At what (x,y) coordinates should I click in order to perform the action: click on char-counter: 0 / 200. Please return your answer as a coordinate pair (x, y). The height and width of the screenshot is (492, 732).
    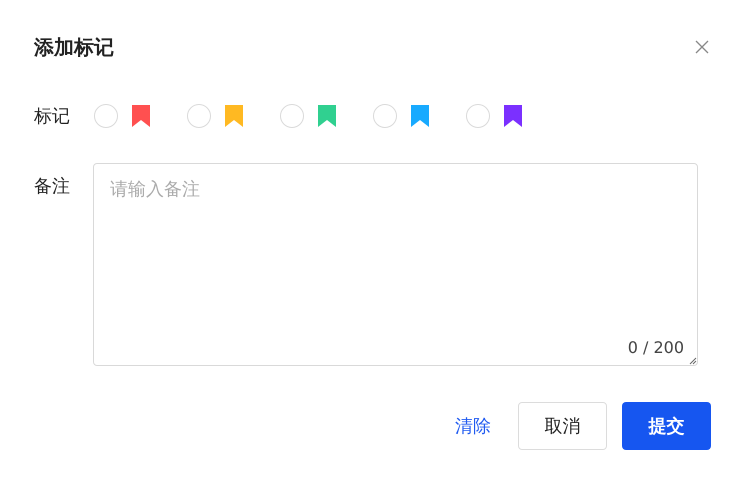
    Looking at the image, I should click on (656, 348).